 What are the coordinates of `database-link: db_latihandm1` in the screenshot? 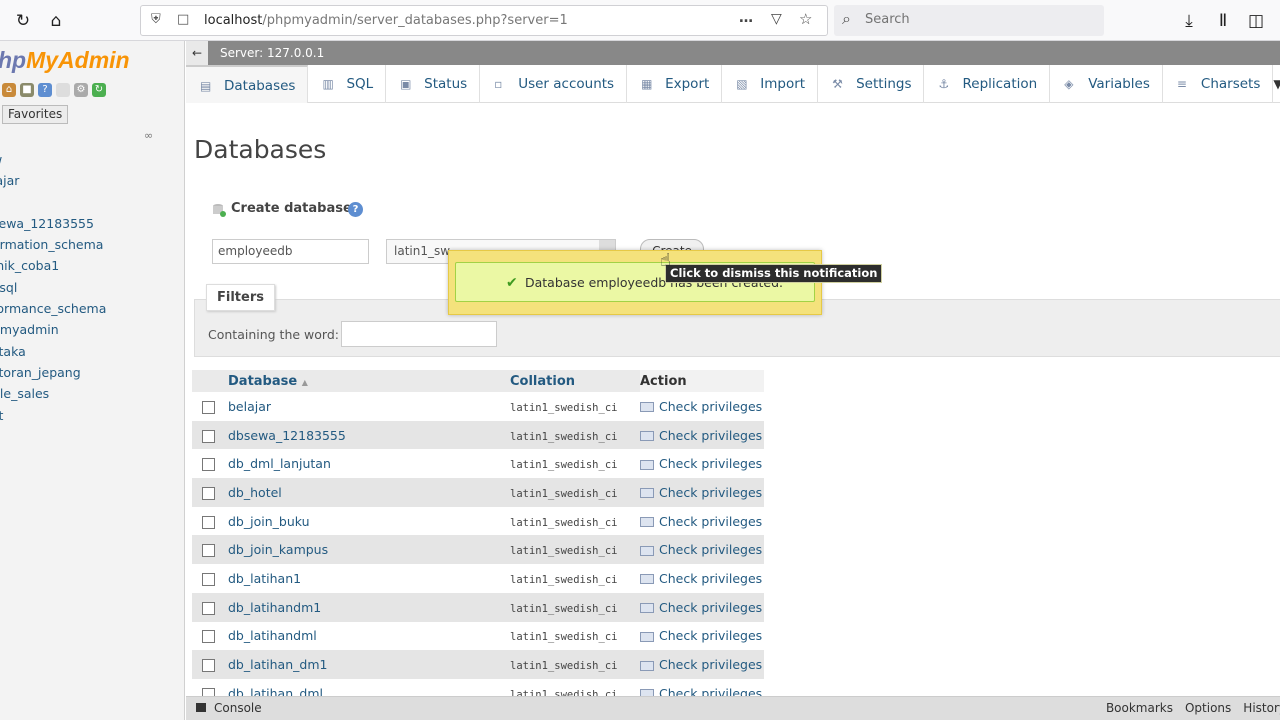 It's located at (274, 607).